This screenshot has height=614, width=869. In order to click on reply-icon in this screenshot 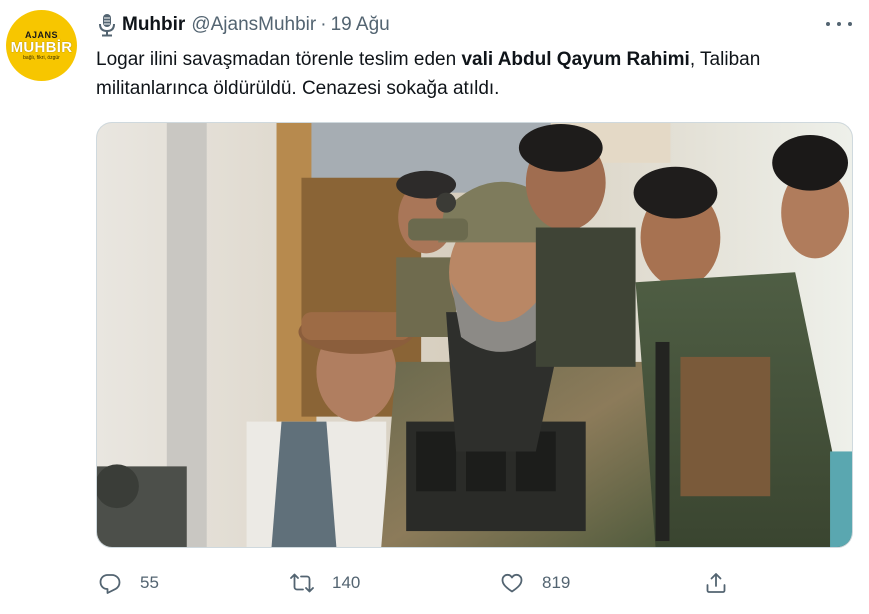, I will do `click(110, 584)`.